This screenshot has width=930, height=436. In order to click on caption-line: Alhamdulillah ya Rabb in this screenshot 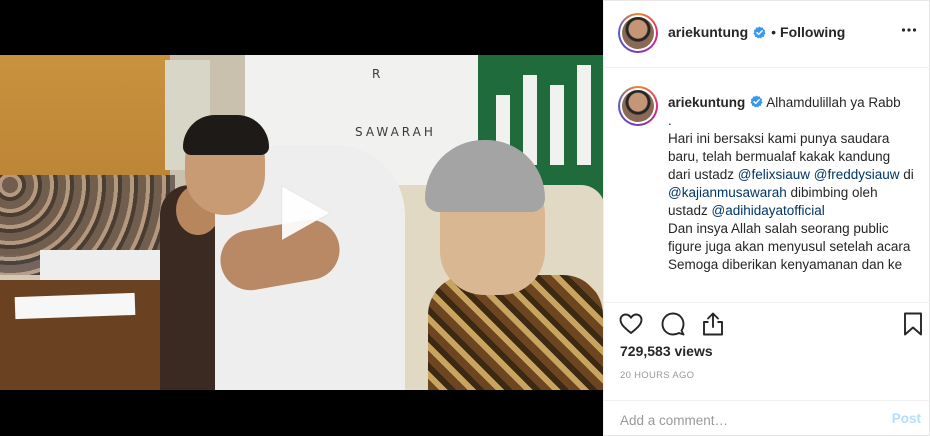, I will do `click(833, 102)`.